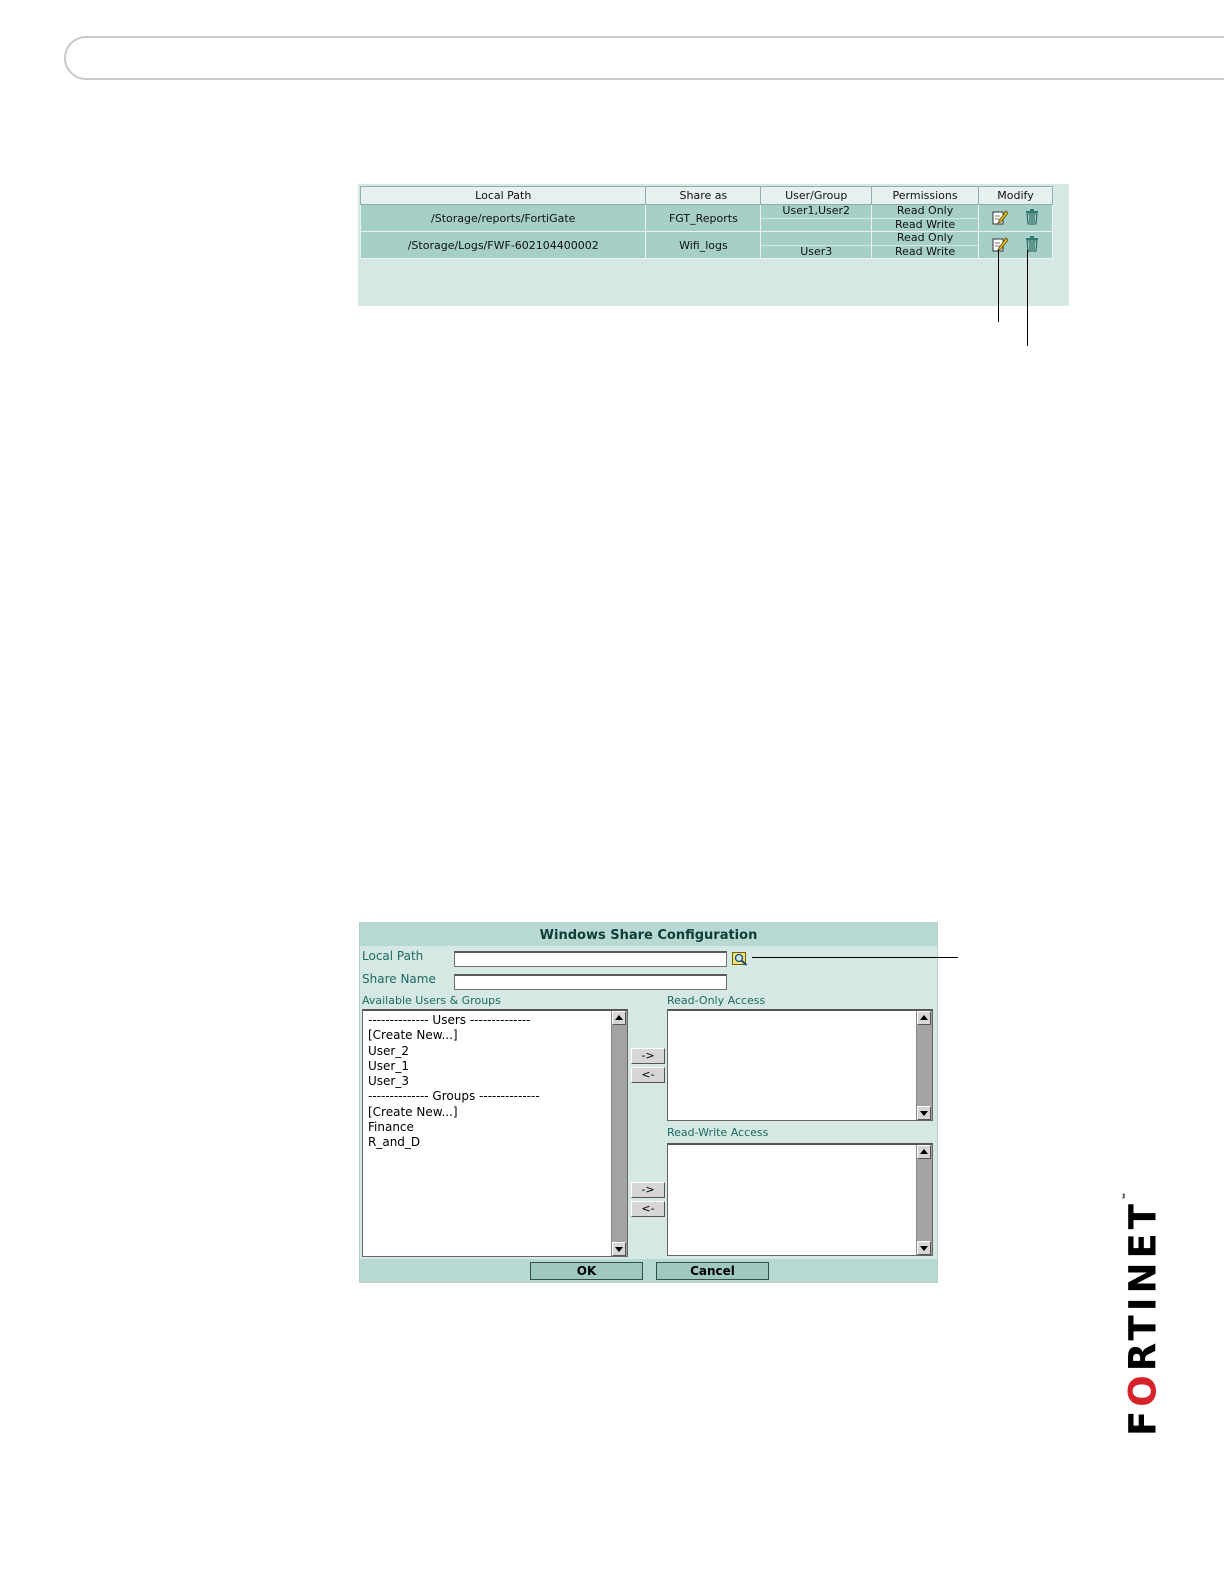  I want to click on cell-share-as: Wifi_logs, so click(703, 245).